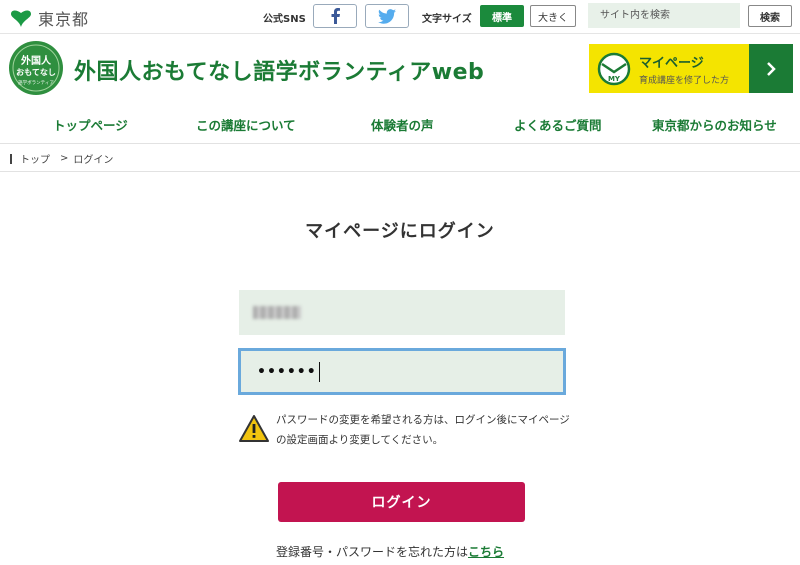  I want to click on facebook-button, so click(335, 16).